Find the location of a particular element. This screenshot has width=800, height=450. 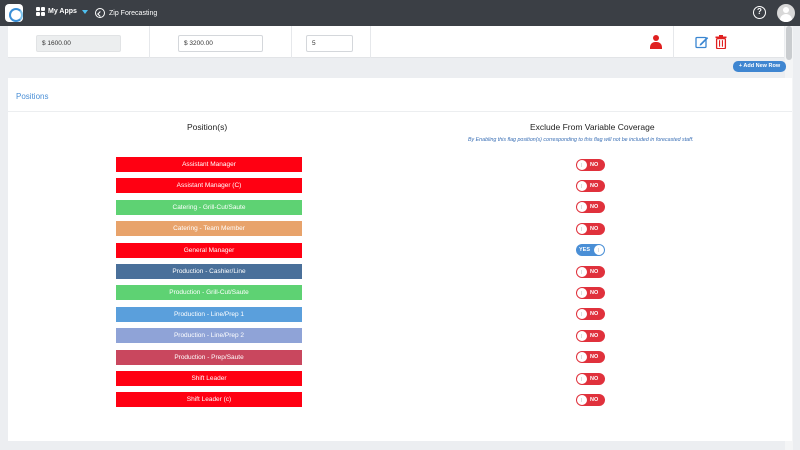

position-label: Production - Prep/Saute is located at coordinates (209, 357).